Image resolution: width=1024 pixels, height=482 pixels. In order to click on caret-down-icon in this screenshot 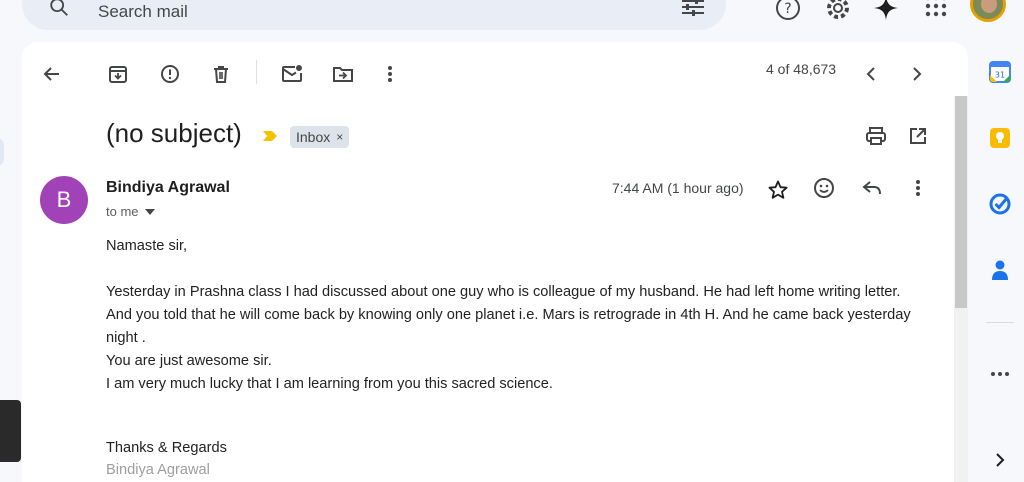, I will do `click(149, 211)`.